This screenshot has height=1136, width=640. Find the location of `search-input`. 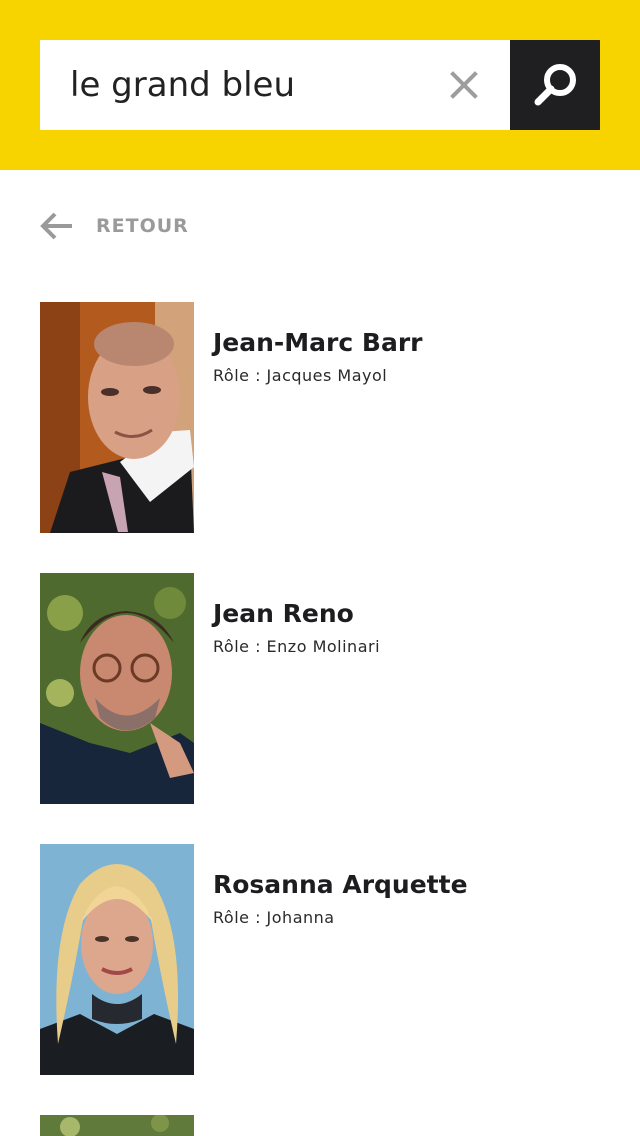

search-input is located at coordinates (255, 85).